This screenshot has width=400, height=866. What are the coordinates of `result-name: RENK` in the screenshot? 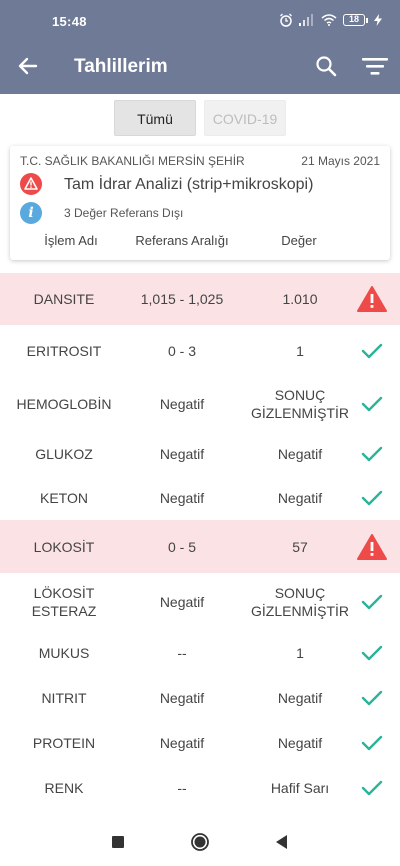 It's located at (64, 788).